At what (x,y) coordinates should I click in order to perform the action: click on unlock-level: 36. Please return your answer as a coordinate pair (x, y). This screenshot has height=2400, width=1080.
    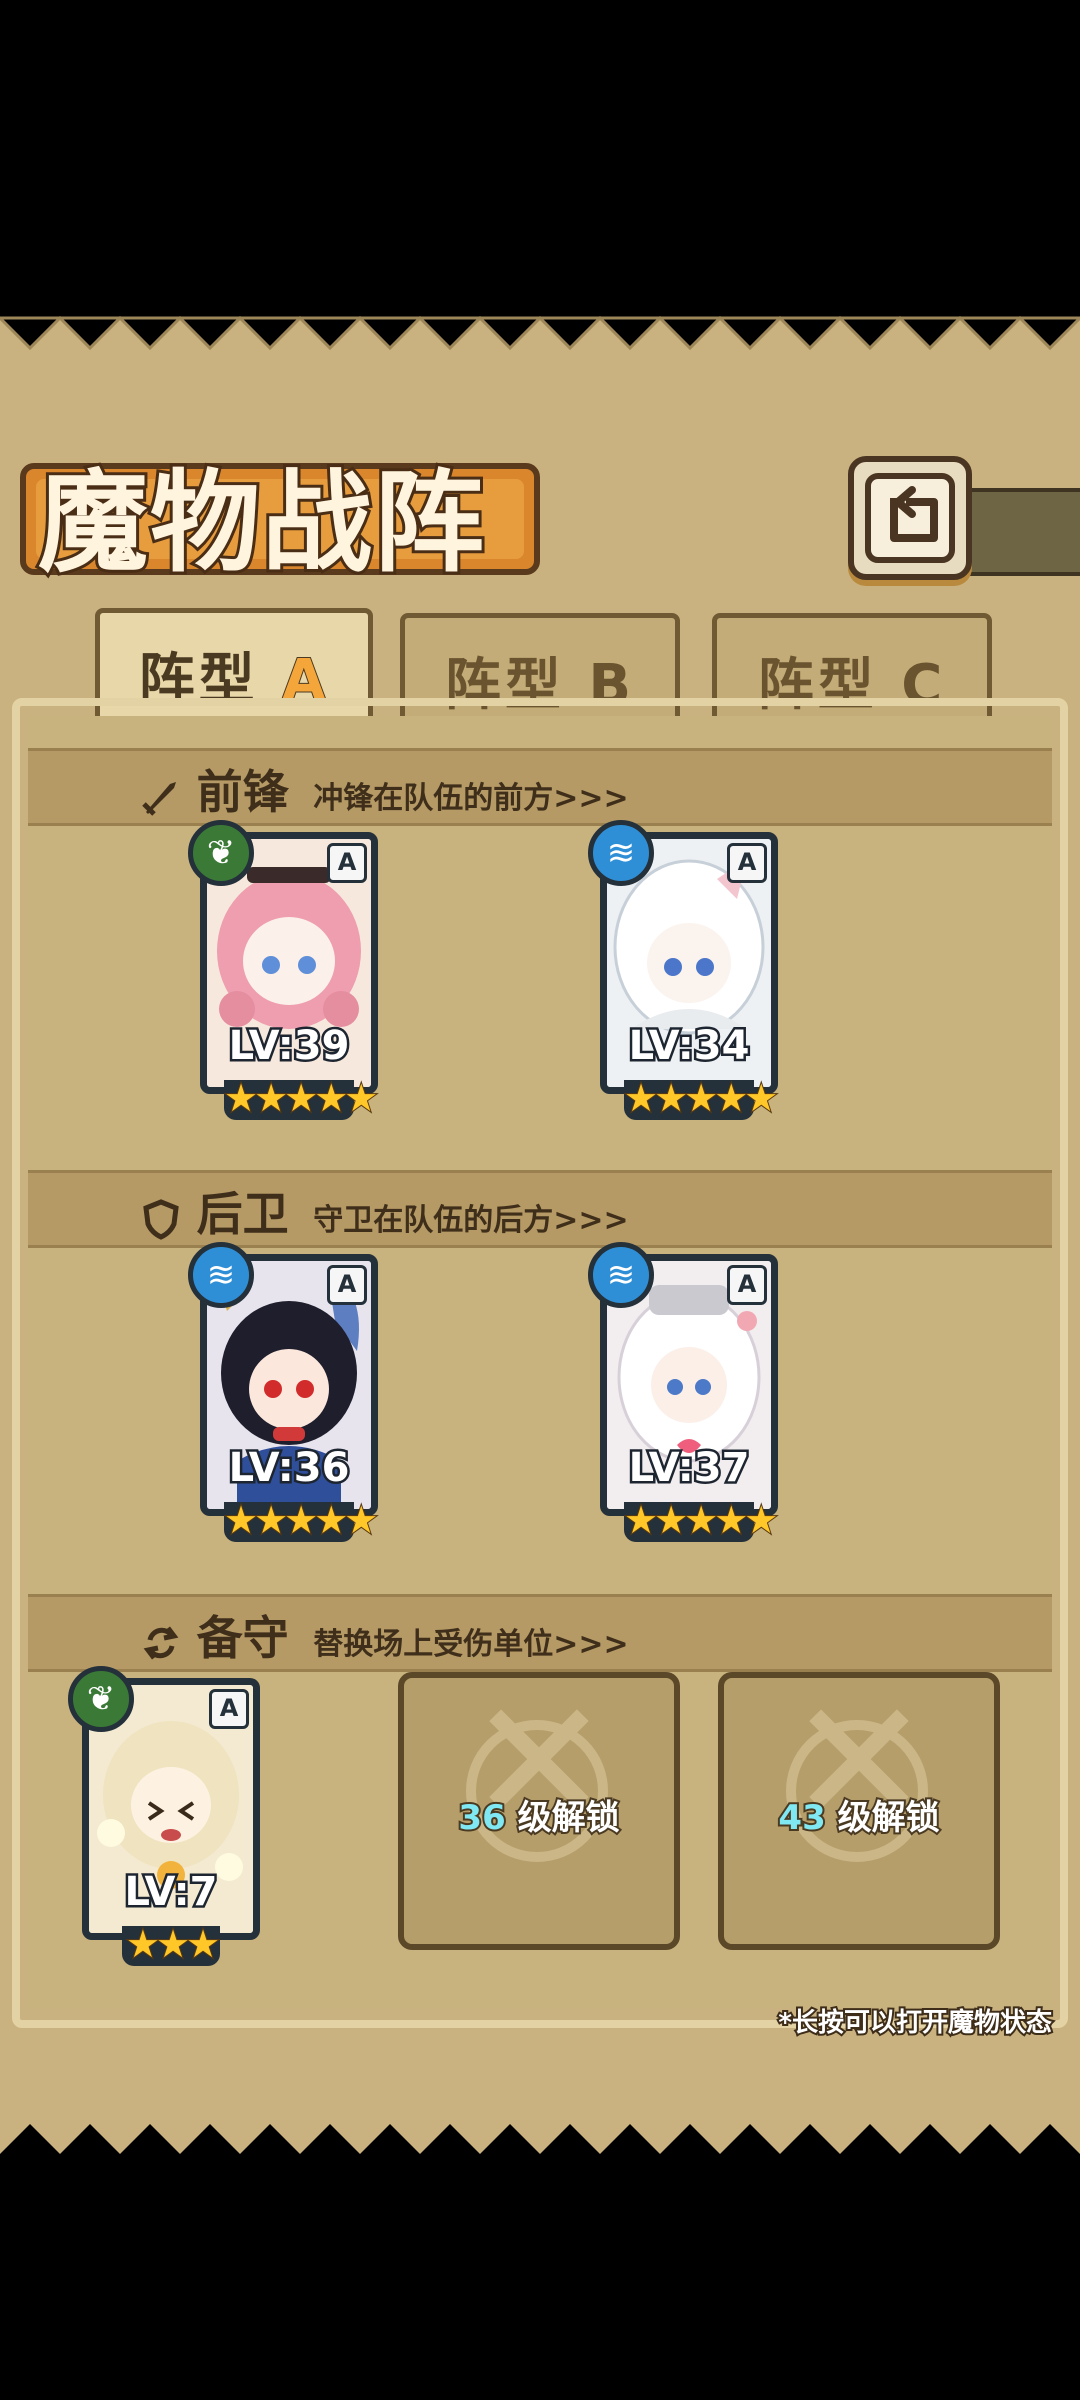
    Looking at the image, I should click on (481, 1818).